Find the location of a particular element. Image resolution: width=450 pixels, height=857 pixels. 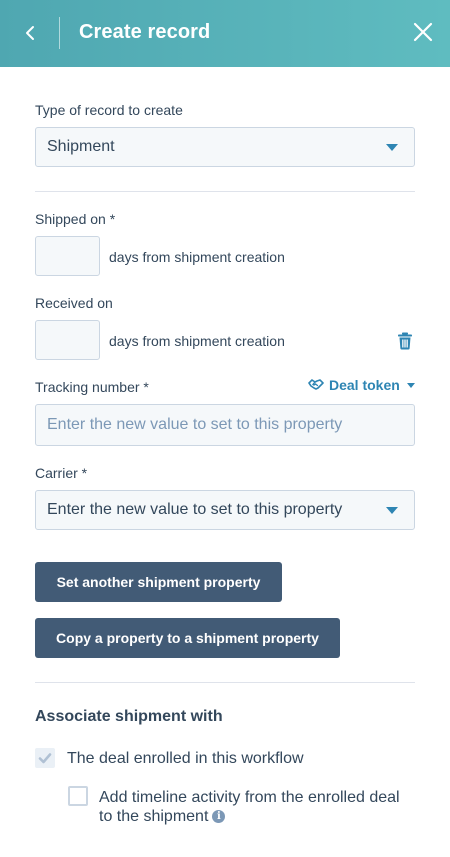

record-type-value: Shipment is located at coordinates (81, 146).